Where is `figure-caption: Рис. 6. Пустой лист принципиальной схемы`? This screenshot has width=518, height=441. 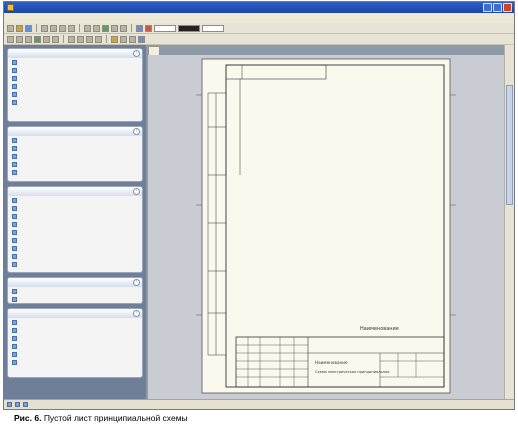
figure-caption: Рис. 6. Пустой лист принципиальной схемы is located at coordinates (101, 418).